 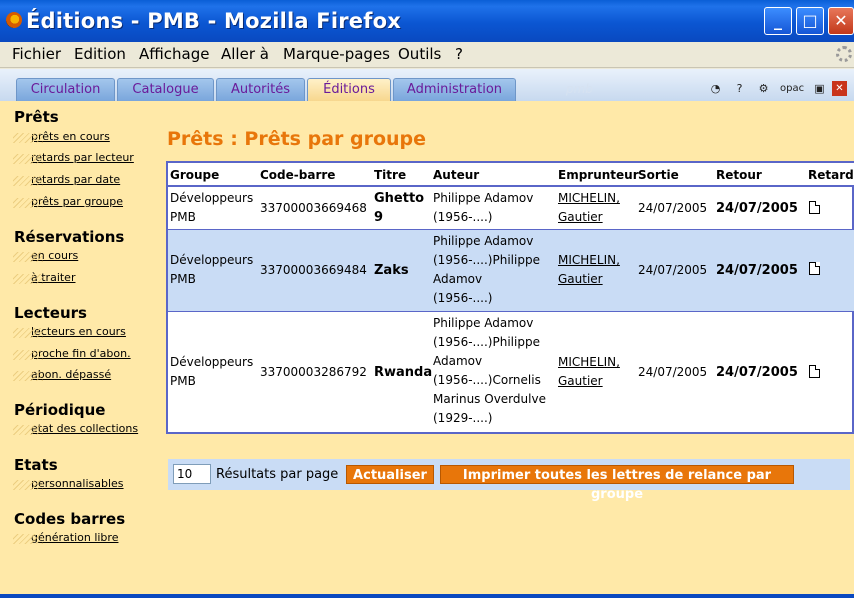 What do you see at coordinates (427, 21) in the screenshot?
I see `window-titlebar: Éditions - PMB - Mozilla Firefox _ □ ✕` at bounding box center [427, 21].